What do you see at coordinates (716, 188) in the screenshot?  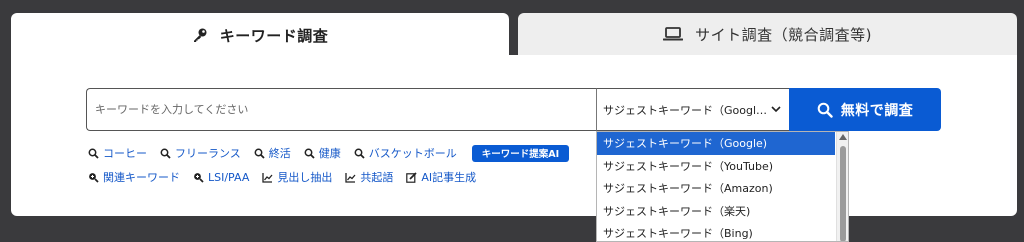 I see `option-suggest-amazon: サジェストキーワード（Amazon)` at bounding box center [716, 188].